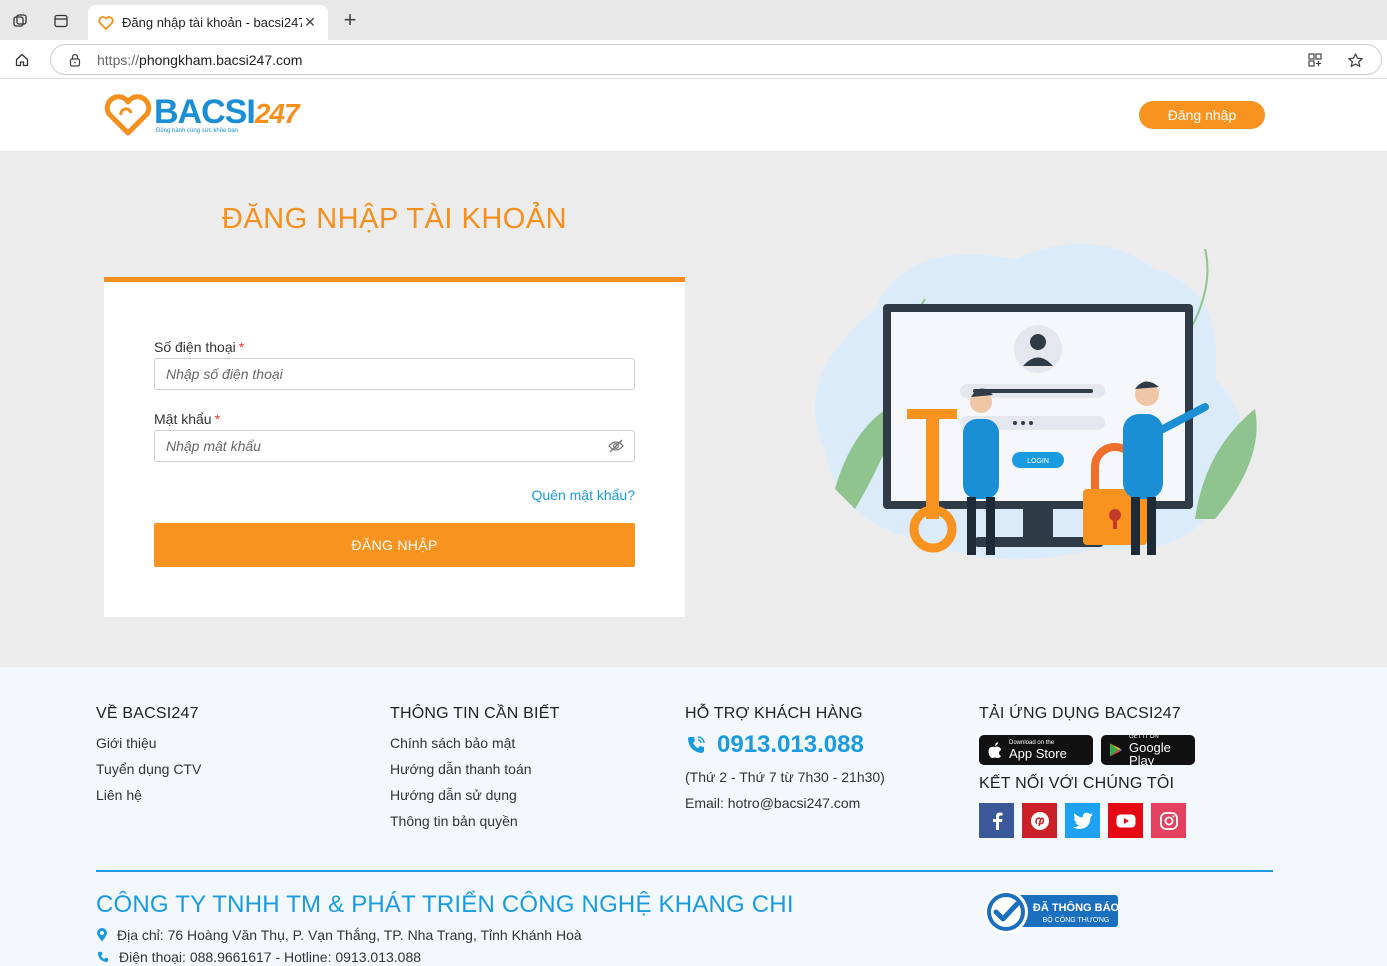  I want to click on password-label: Mật khẩu *, so click(187, 419).